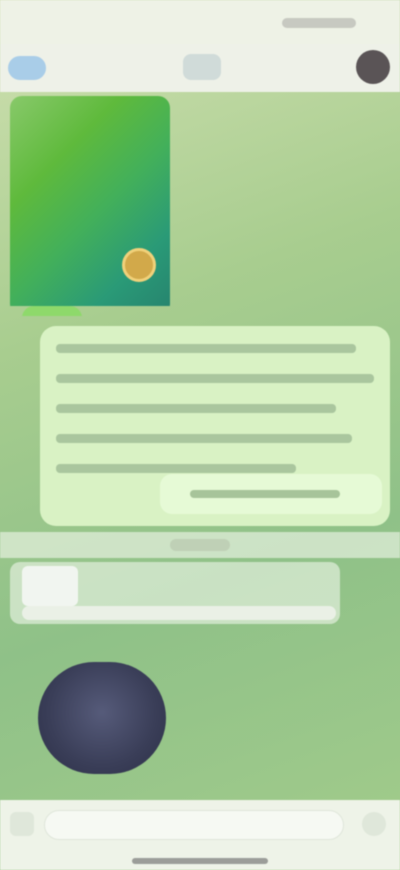 Image resolution: width=400 pixels, height=870 pixels. I want to click on message-composer, so click(200, 835).